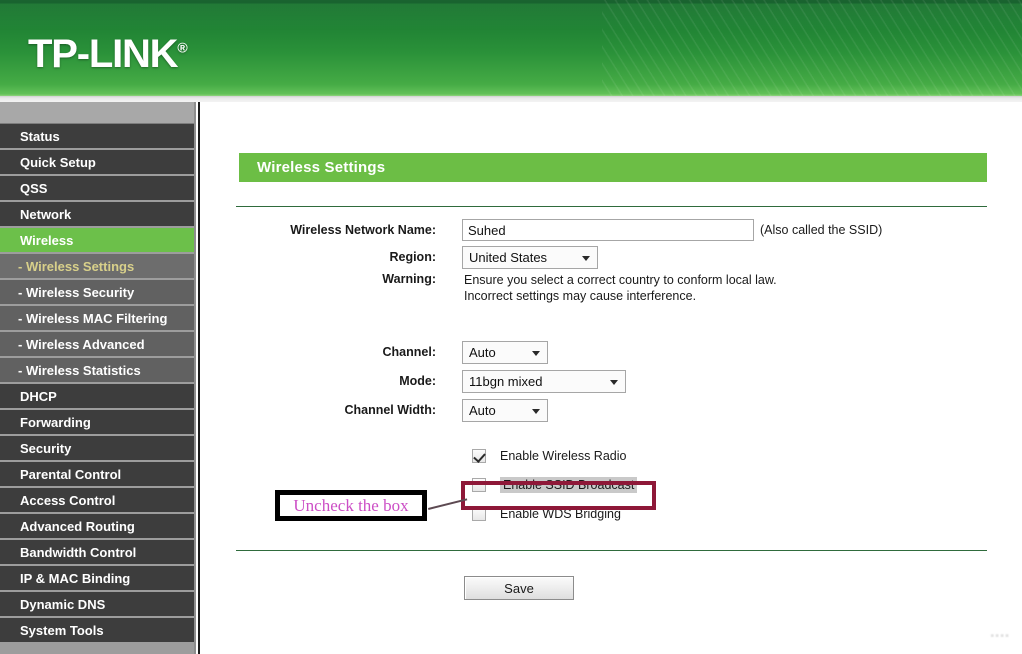 This screenshot has height=654, width=1022. What do you see at coordinates (611, 550) in the screenshot?
I see `divider-bottom` at bounding box center [611, 550].